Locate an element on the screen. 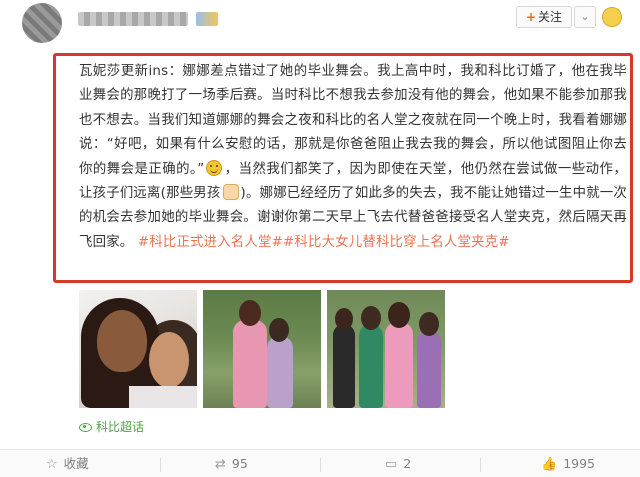 This screenshot has width=640, height=477. collect-label: 收藏 is located at coordinates (76, 463).